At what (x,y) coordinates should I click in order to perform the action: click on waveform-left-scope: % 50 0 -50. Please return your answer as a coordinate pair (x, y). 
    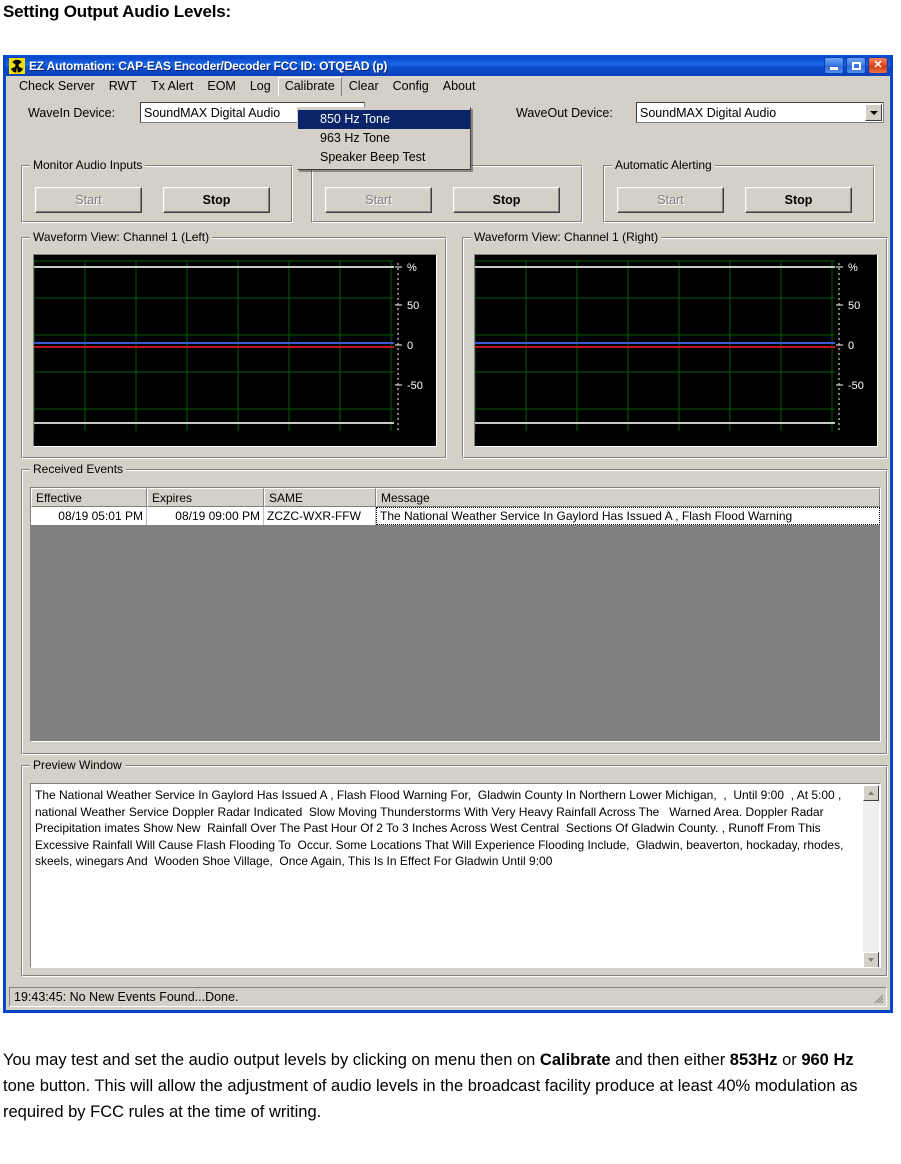
    Looking at the image, I should click on (235, 350).